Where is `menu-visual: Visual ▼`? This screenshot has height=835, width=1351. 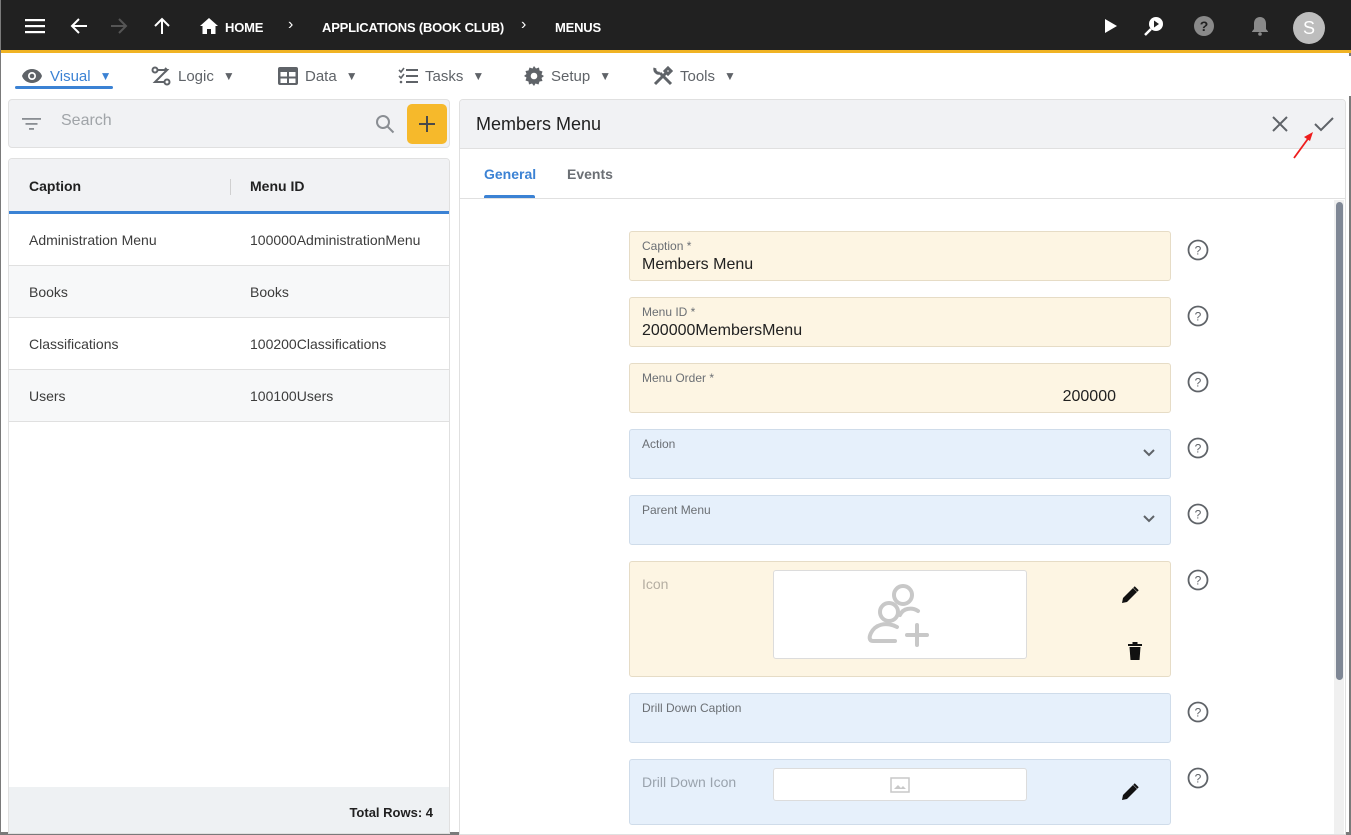
menu-visual: Visual ▼ is located at coordinates (66, 76).